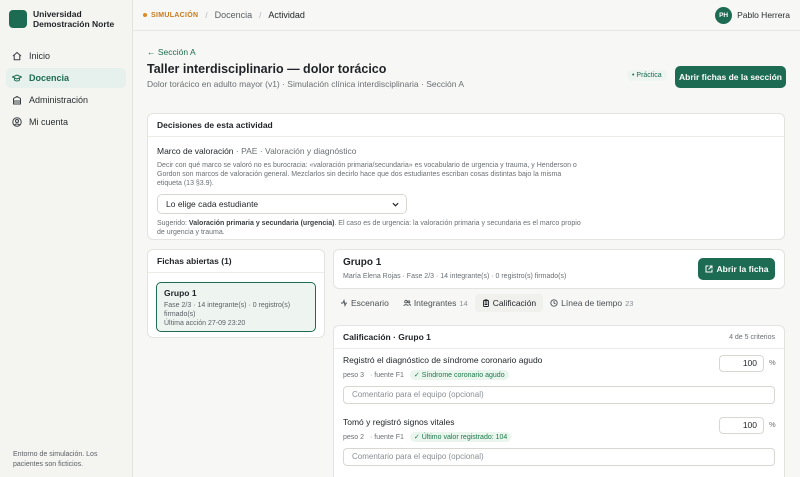  I want to click on breadcrumb-actividad: Actividad, so click(286, 15).